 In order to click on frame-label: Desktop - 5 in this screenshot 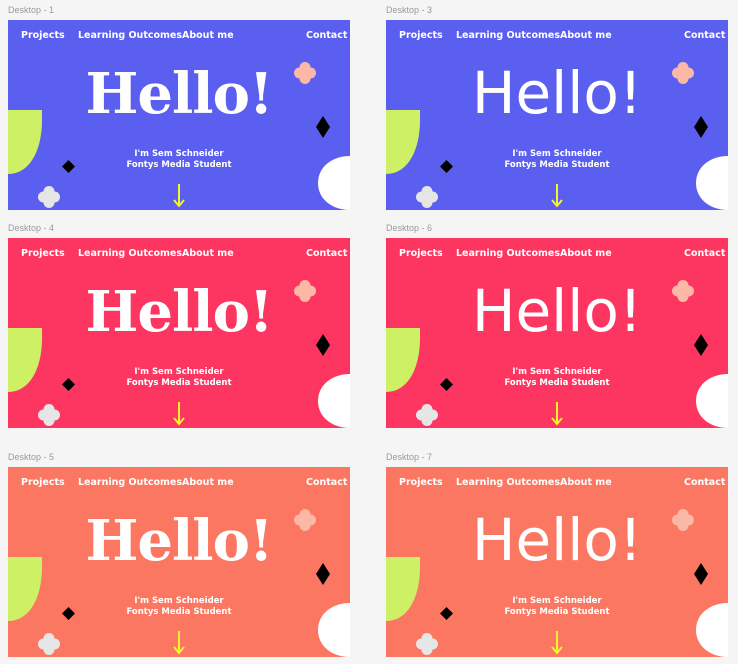, I will do `click(31, 457)`.